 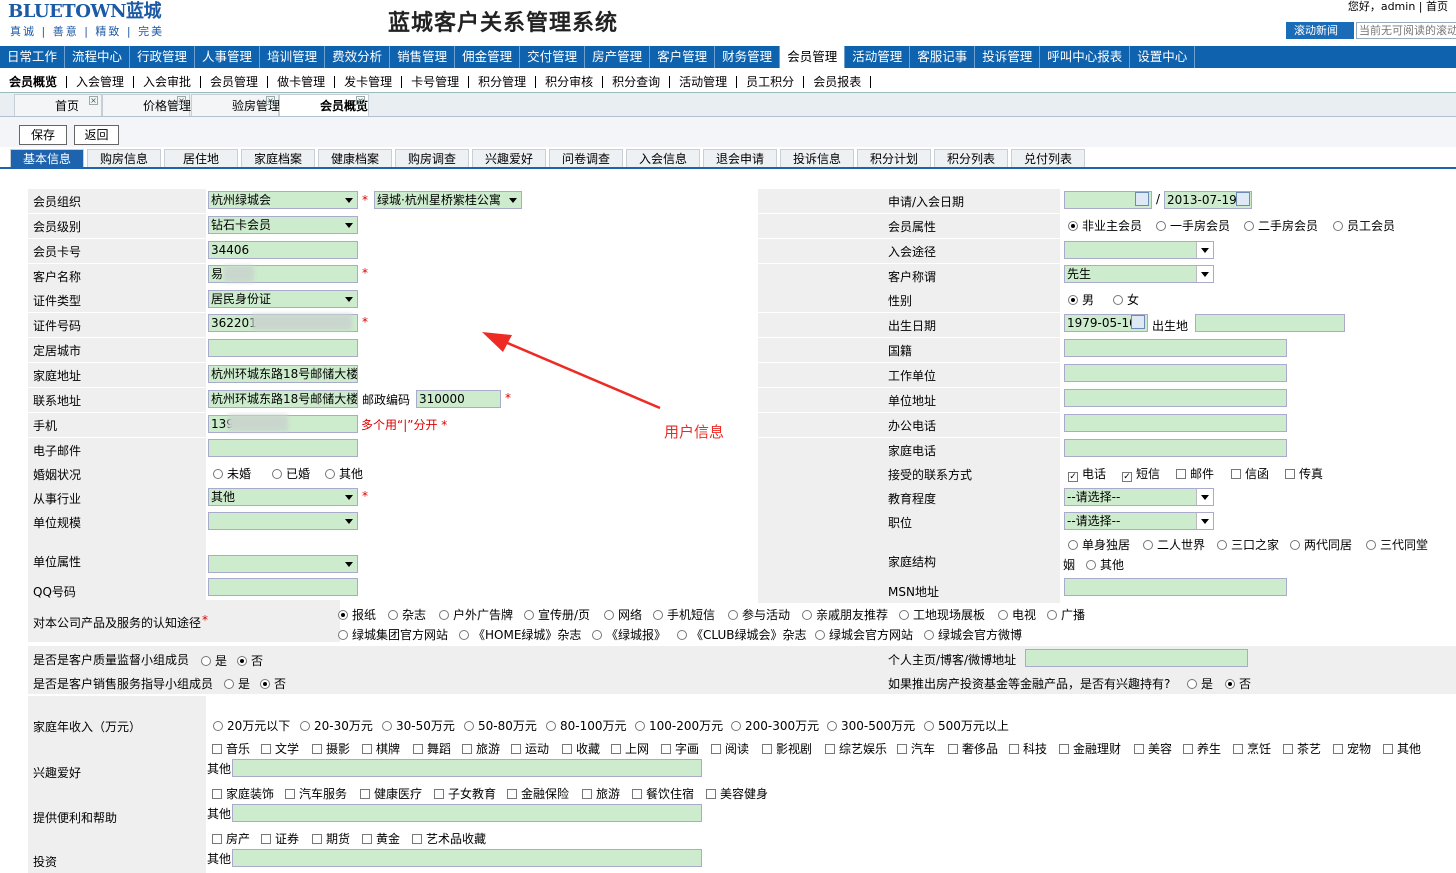 What do you see at coordinates (775, 725) in the screenshot?
I see `income-option: 200-300万元` at bounding box center [775, 725].